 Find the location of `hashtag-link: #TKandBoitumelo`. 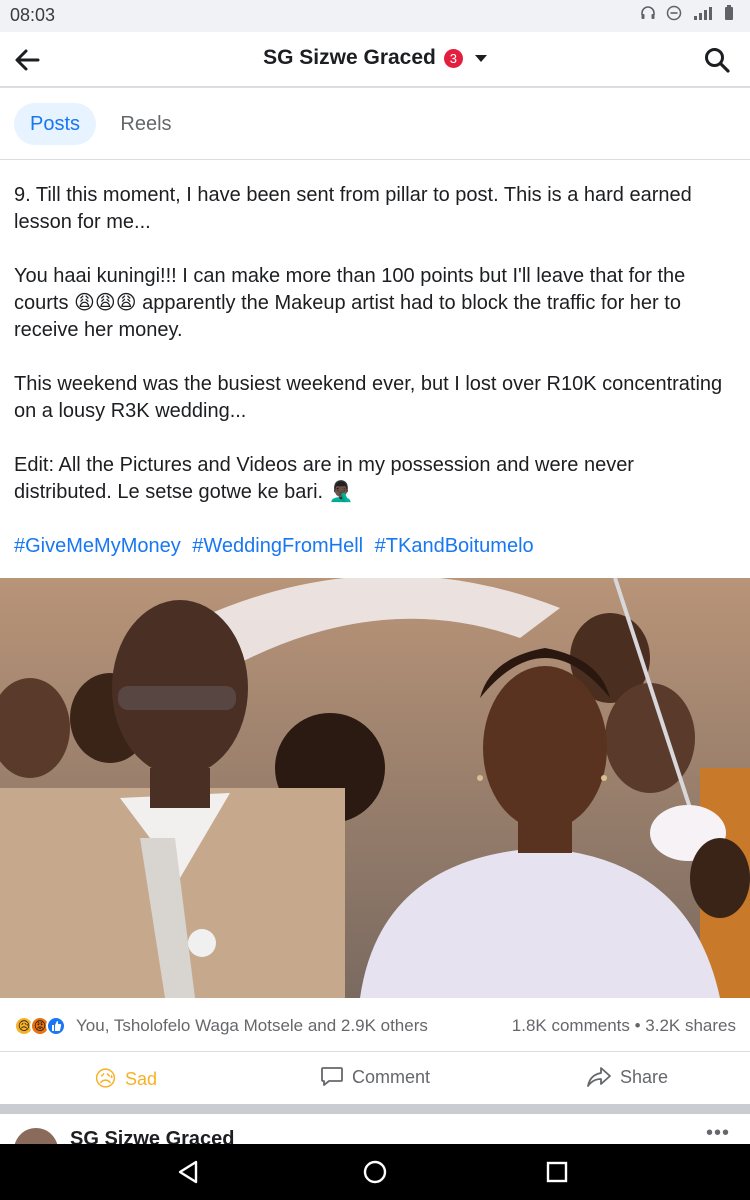

hashtag-link: #TKandBoitumelo is located at coordinates (454, 546).